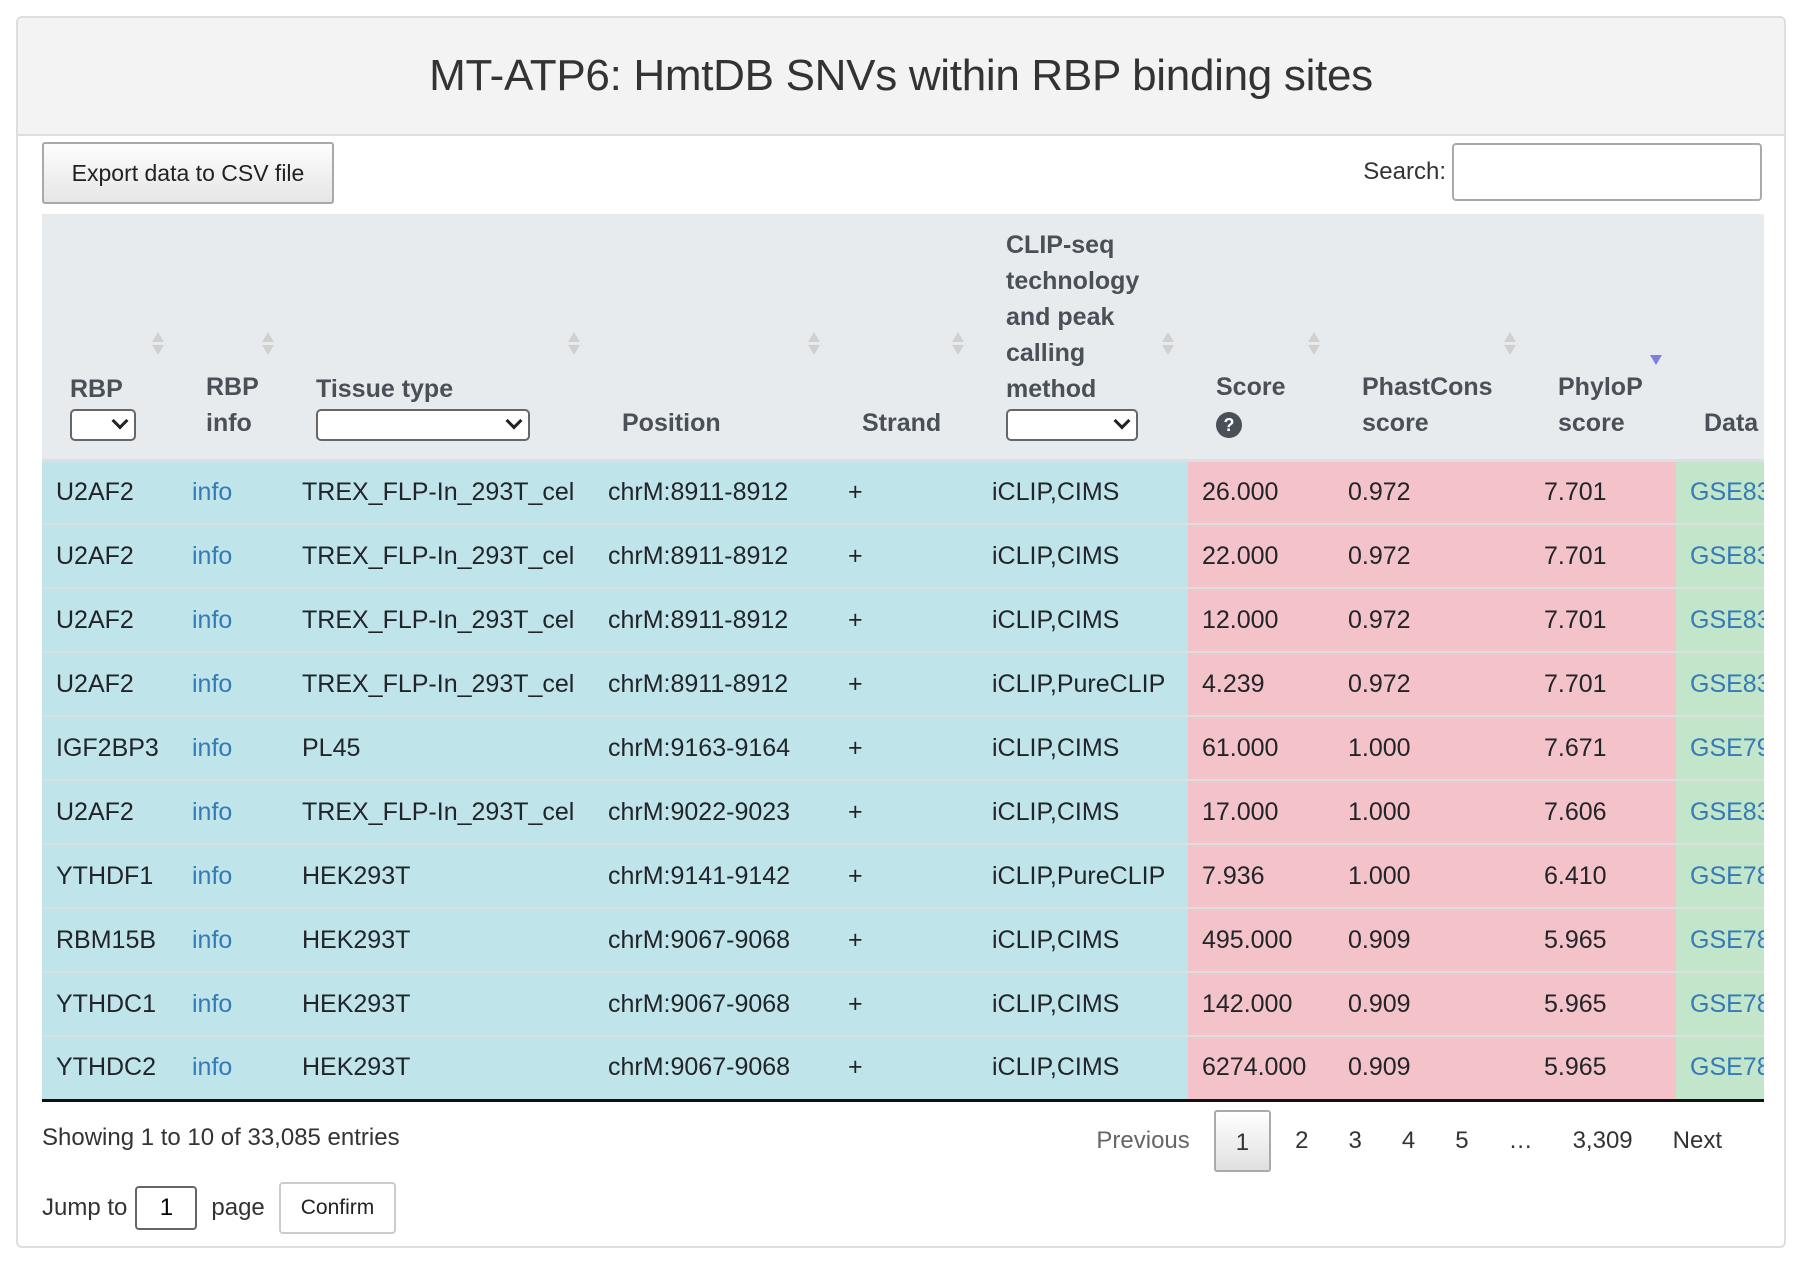 The image size is (1798, 1264). What do you see at coordinates (1408, 1141) in the screenshot?
I see `page-button: 4` at bounding box center [1408, 1141].